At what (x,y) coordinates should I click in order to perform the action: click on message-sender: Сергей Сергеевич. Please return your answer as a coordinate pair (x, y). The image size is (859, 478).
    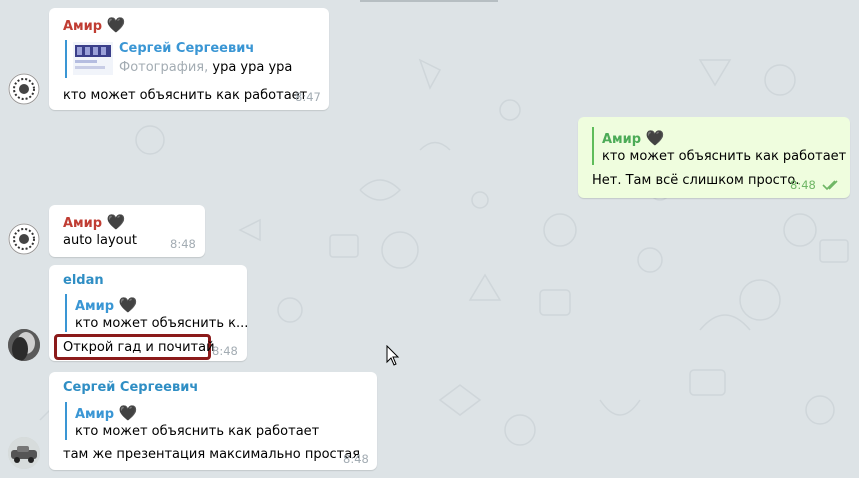
    Looking at the image, I should click on (130, 387).